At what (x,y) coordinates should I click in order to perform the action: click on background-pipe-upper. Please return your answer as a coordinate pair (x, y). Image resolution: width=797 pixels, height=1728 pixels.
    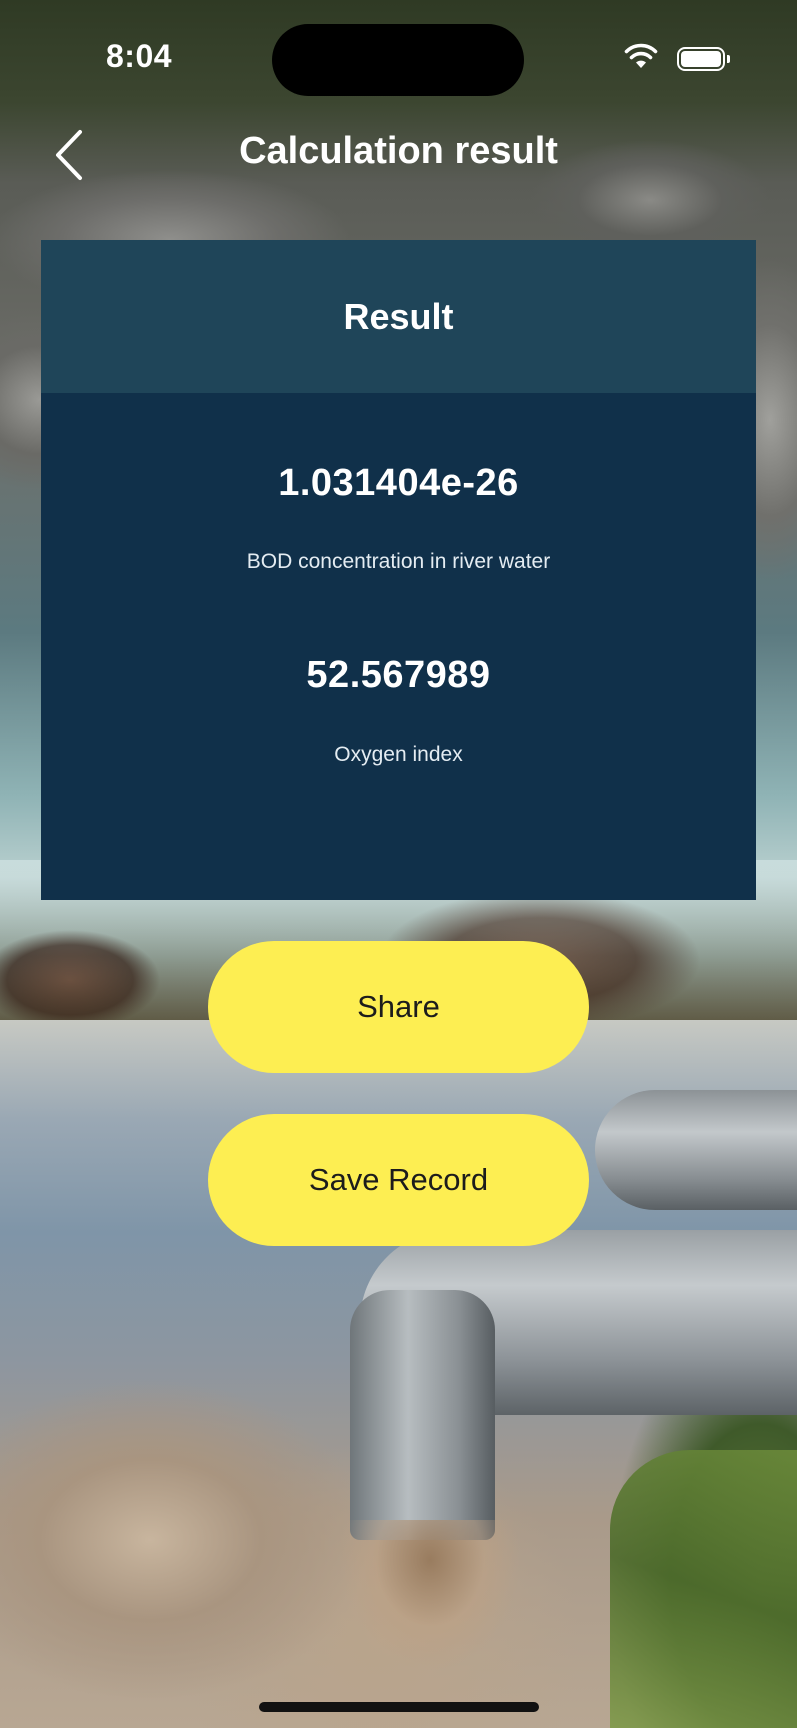
    Looking at the image, I should click on (696, 1150).